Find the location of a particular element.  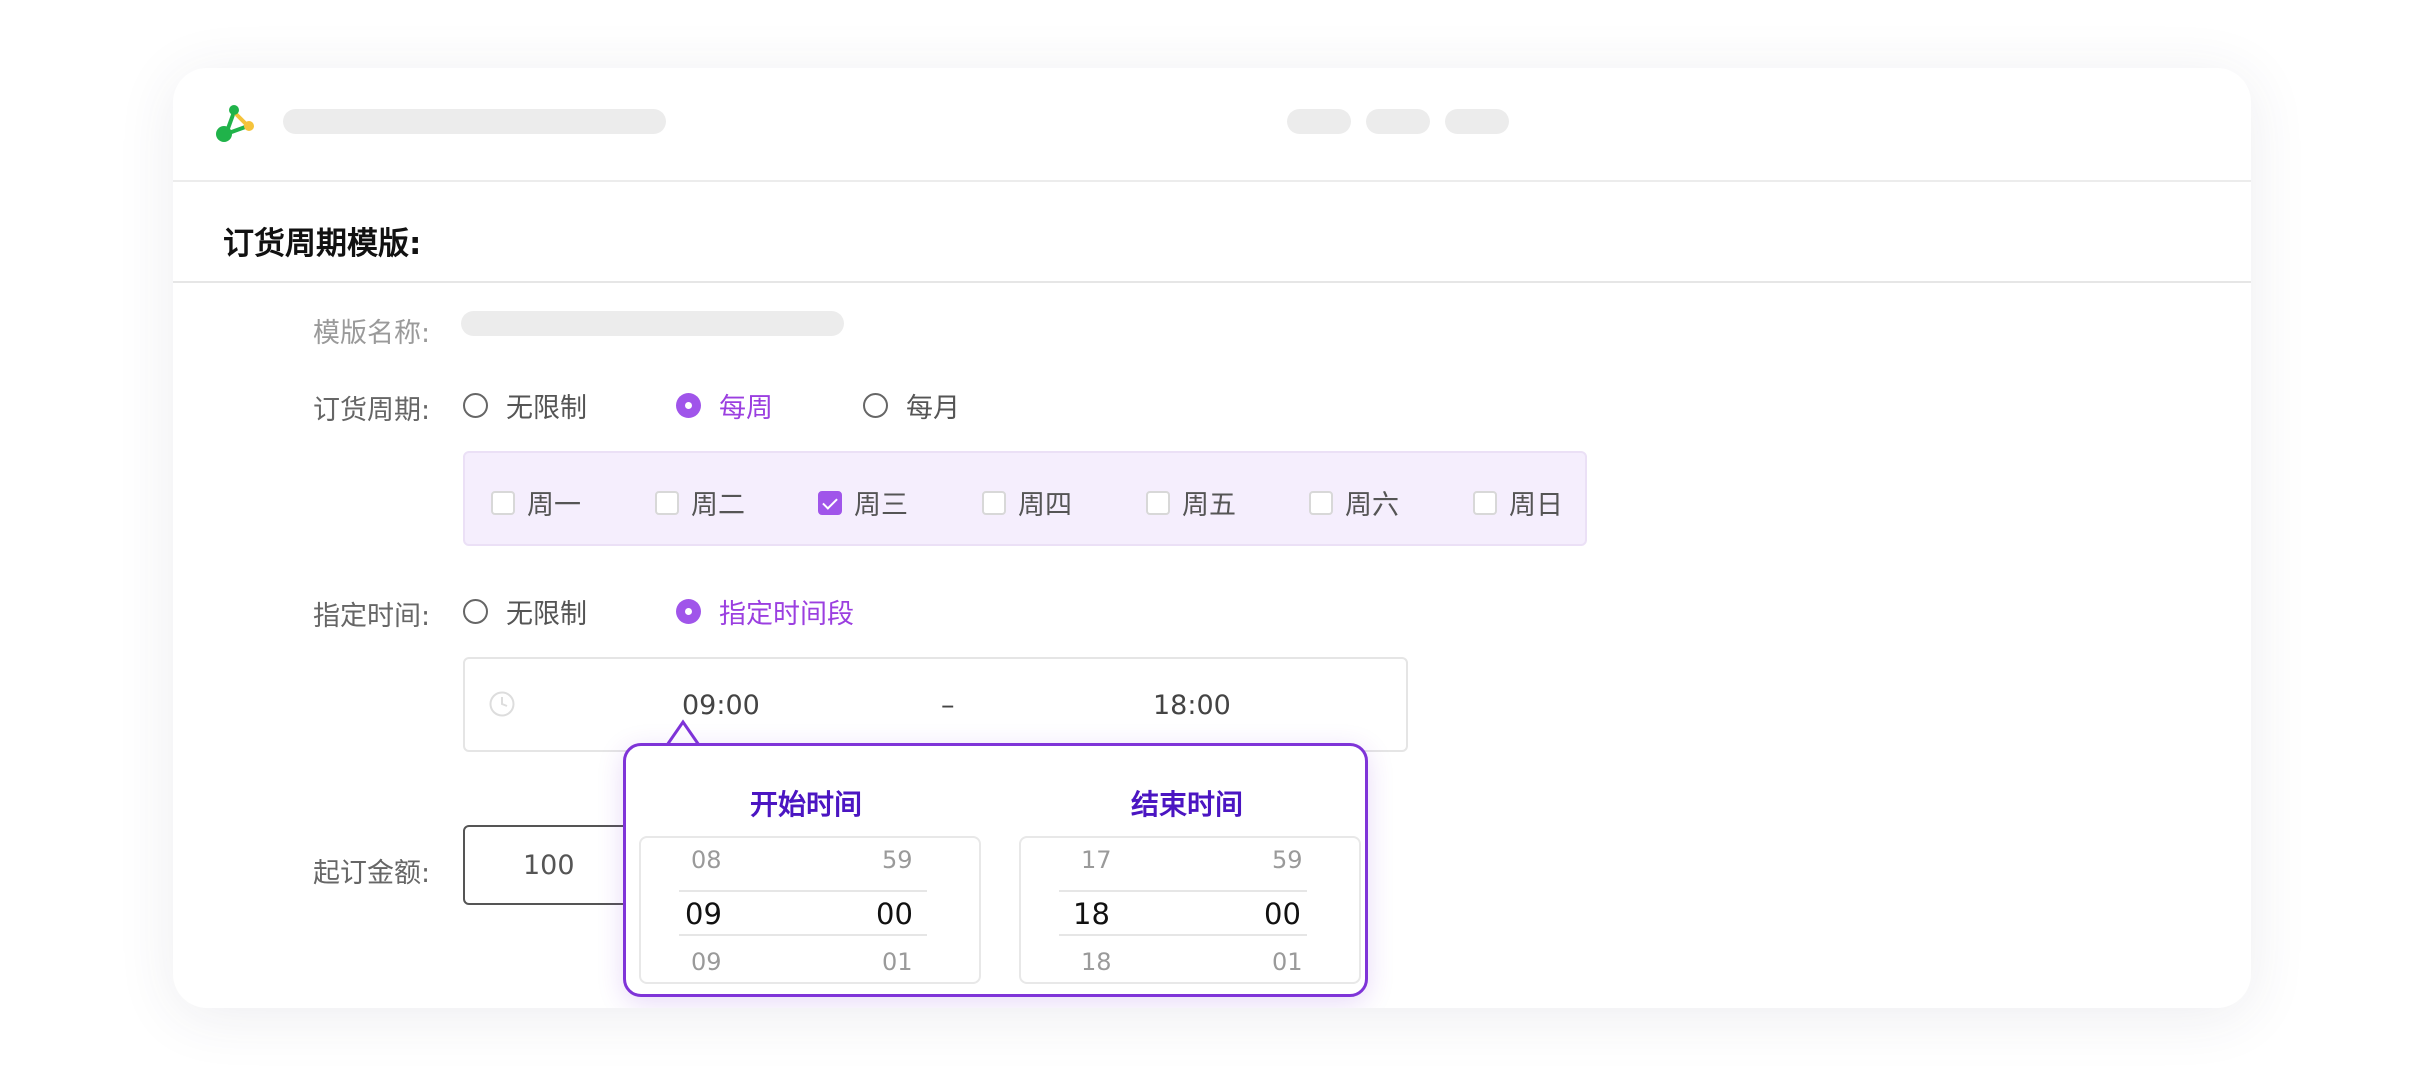

time-range-end: 18:00 is located at coordinates (1192, 705).